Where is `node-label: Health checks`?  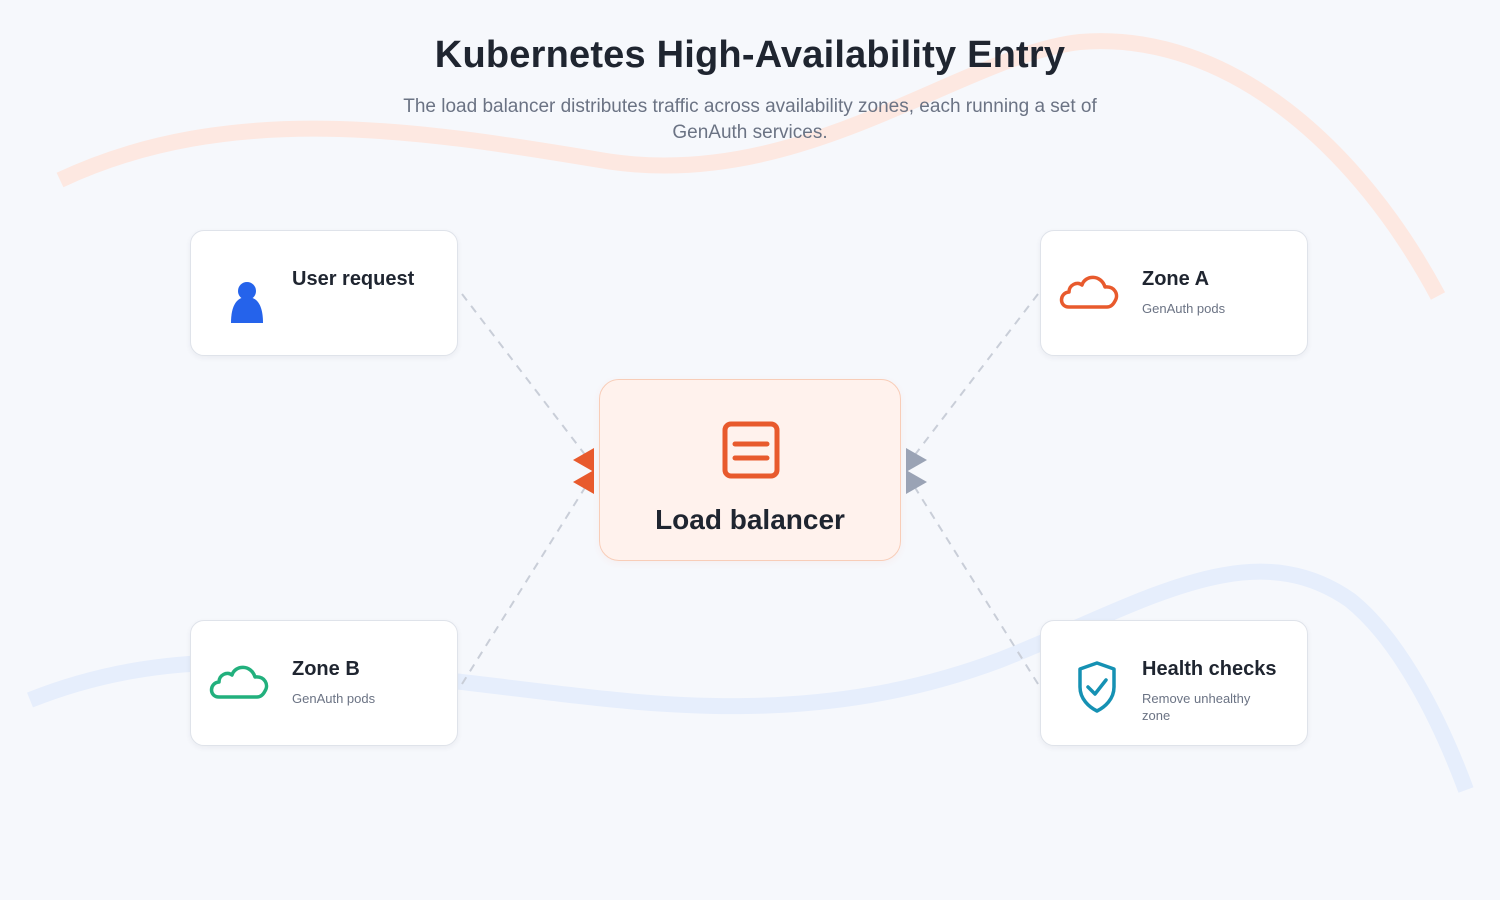
node-label: Health checks is located at coordinates (1209, 669).